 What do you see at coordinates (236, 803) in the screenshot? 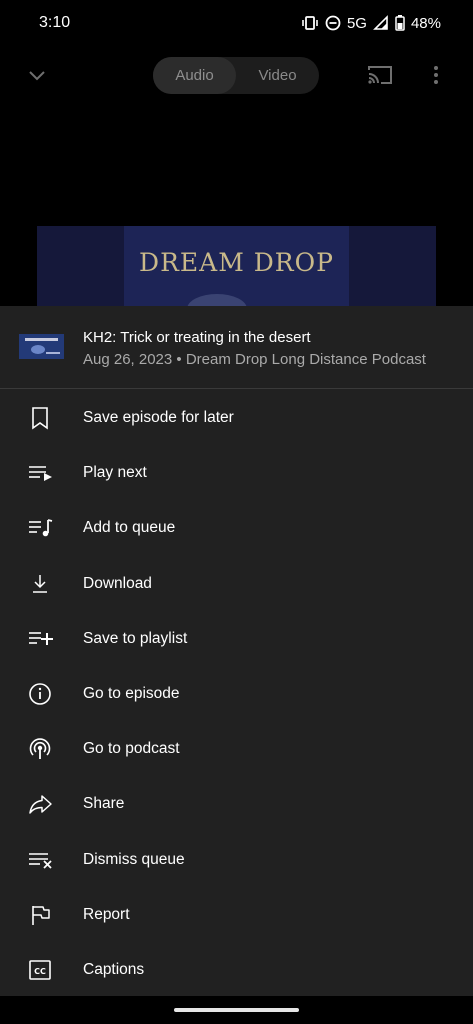
I see `menu-item-share: Share` at bounding box center [236, 803].